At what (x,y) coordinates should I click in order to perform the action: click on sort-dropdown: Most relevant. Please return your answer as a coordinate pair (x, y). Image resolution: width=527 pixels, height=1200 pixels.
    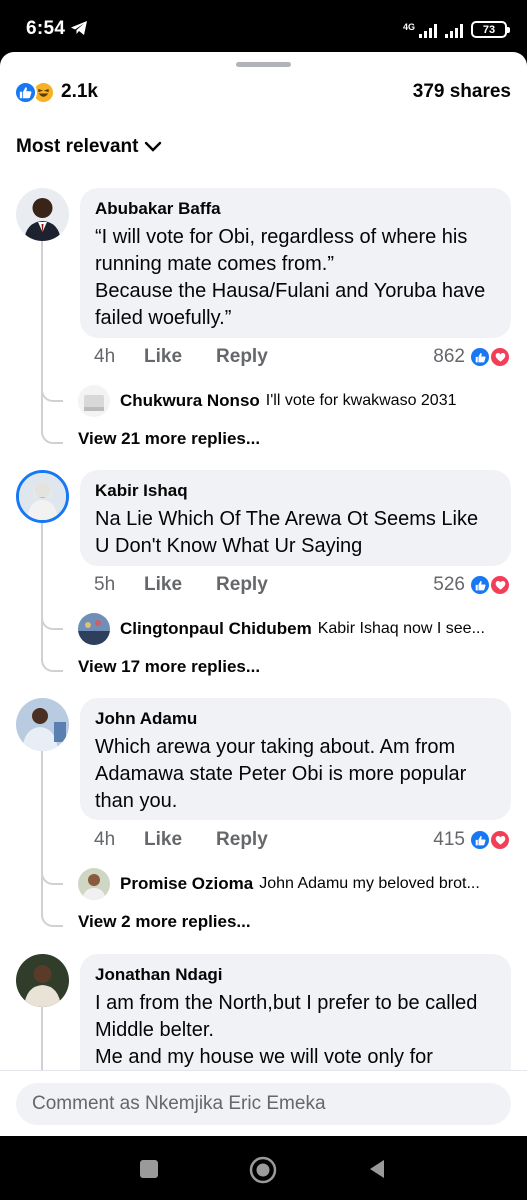
    Looking at the image, I should click on (89, 147).